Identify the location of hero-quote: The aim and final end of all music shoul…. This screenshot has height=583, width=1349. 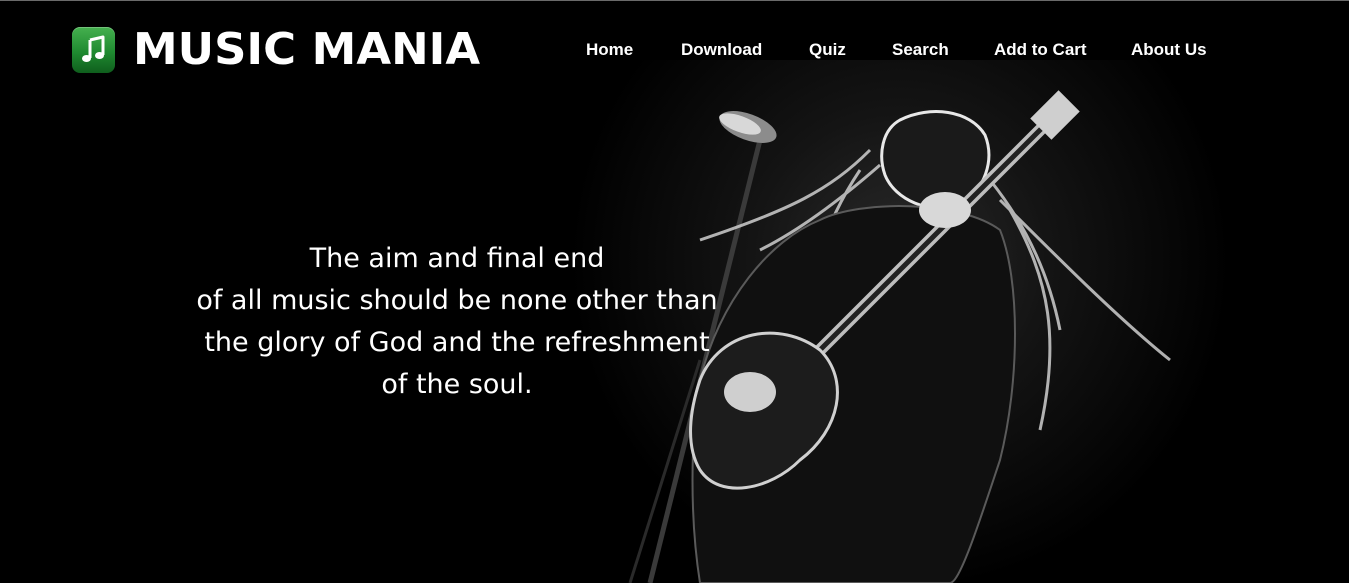
(457, 322).